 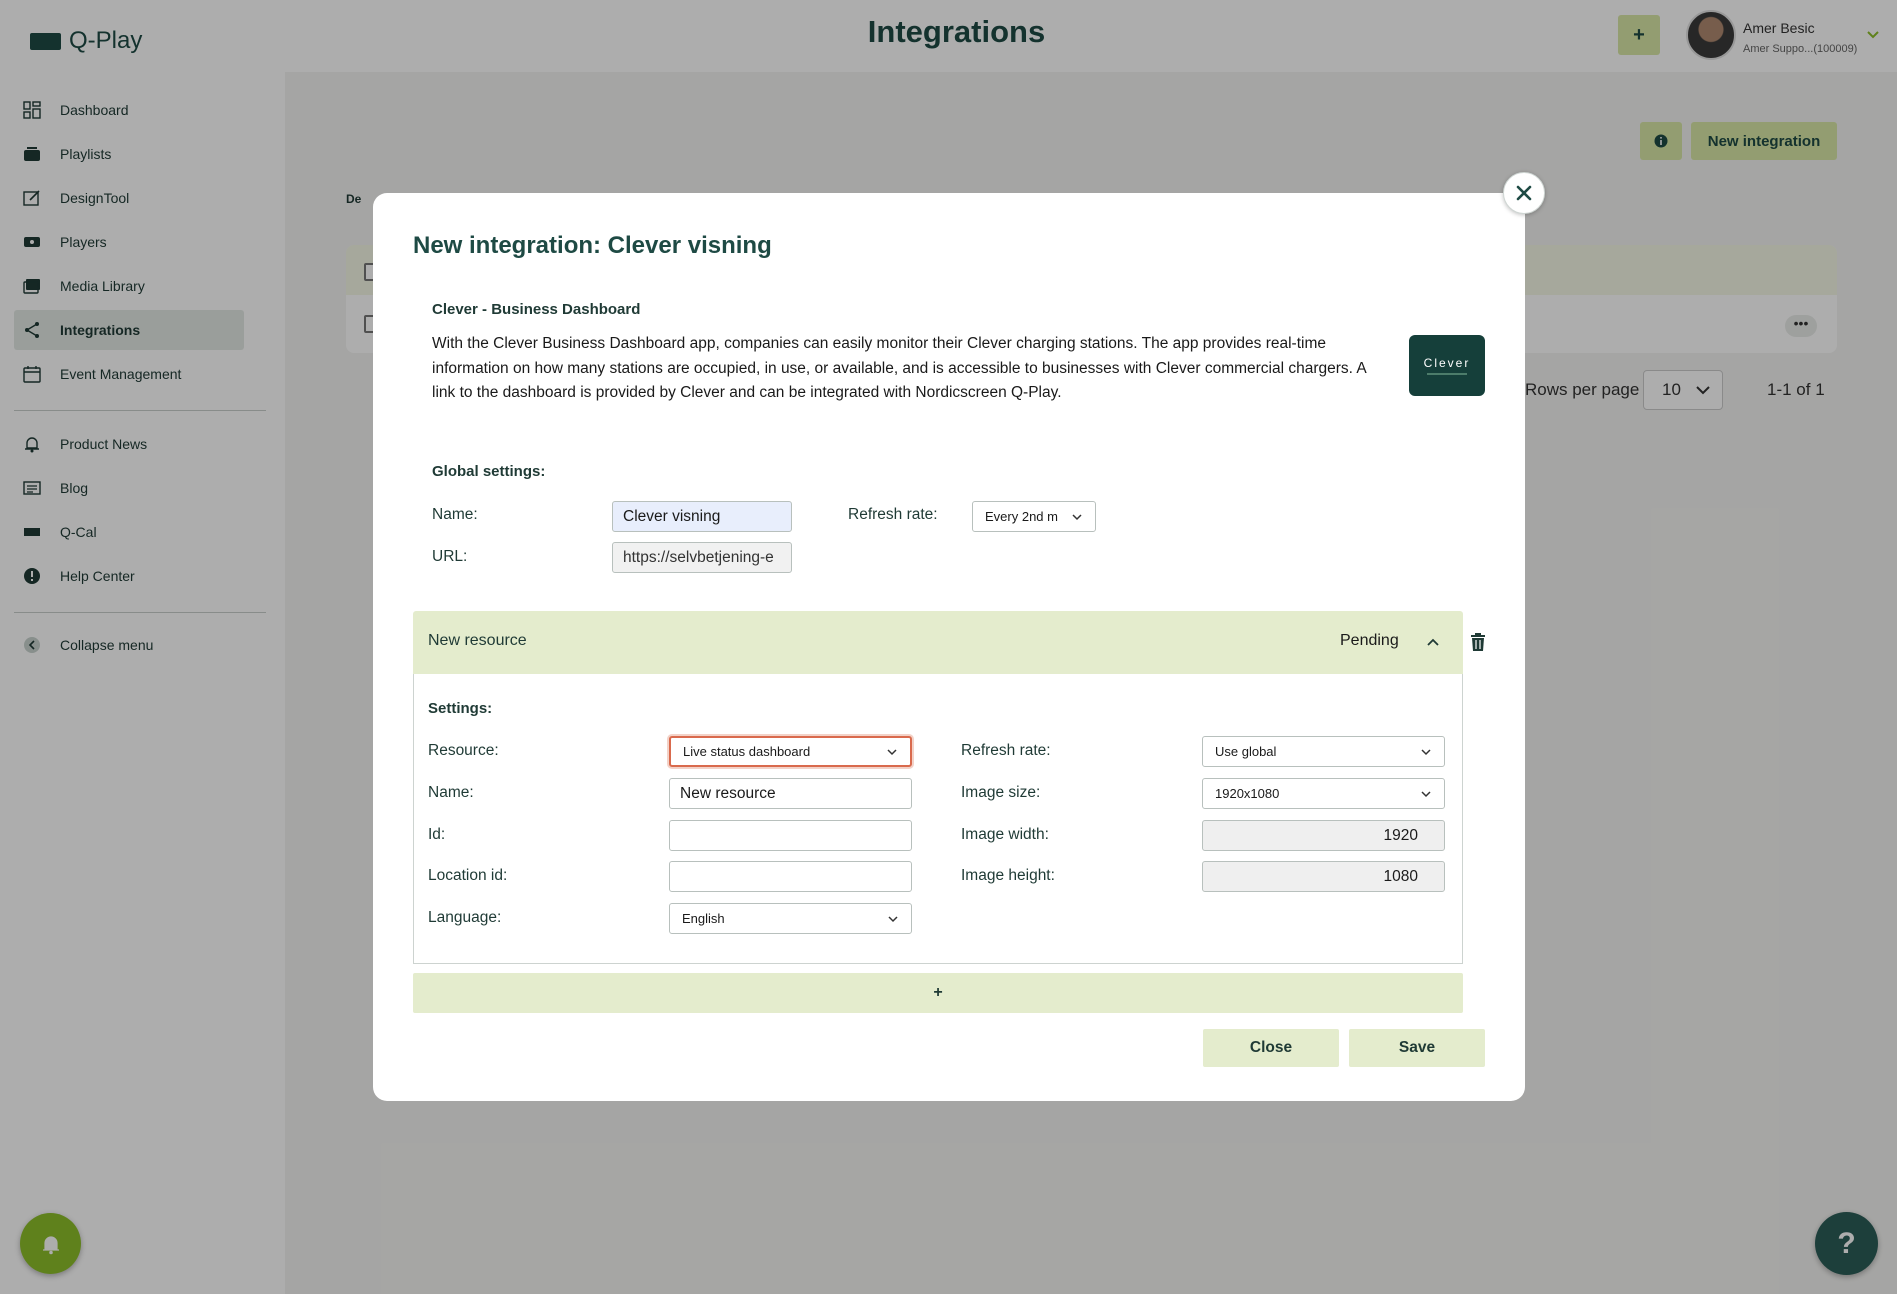 I want to click on resource-select: Live status dashboard, so click(x=790, y=751).